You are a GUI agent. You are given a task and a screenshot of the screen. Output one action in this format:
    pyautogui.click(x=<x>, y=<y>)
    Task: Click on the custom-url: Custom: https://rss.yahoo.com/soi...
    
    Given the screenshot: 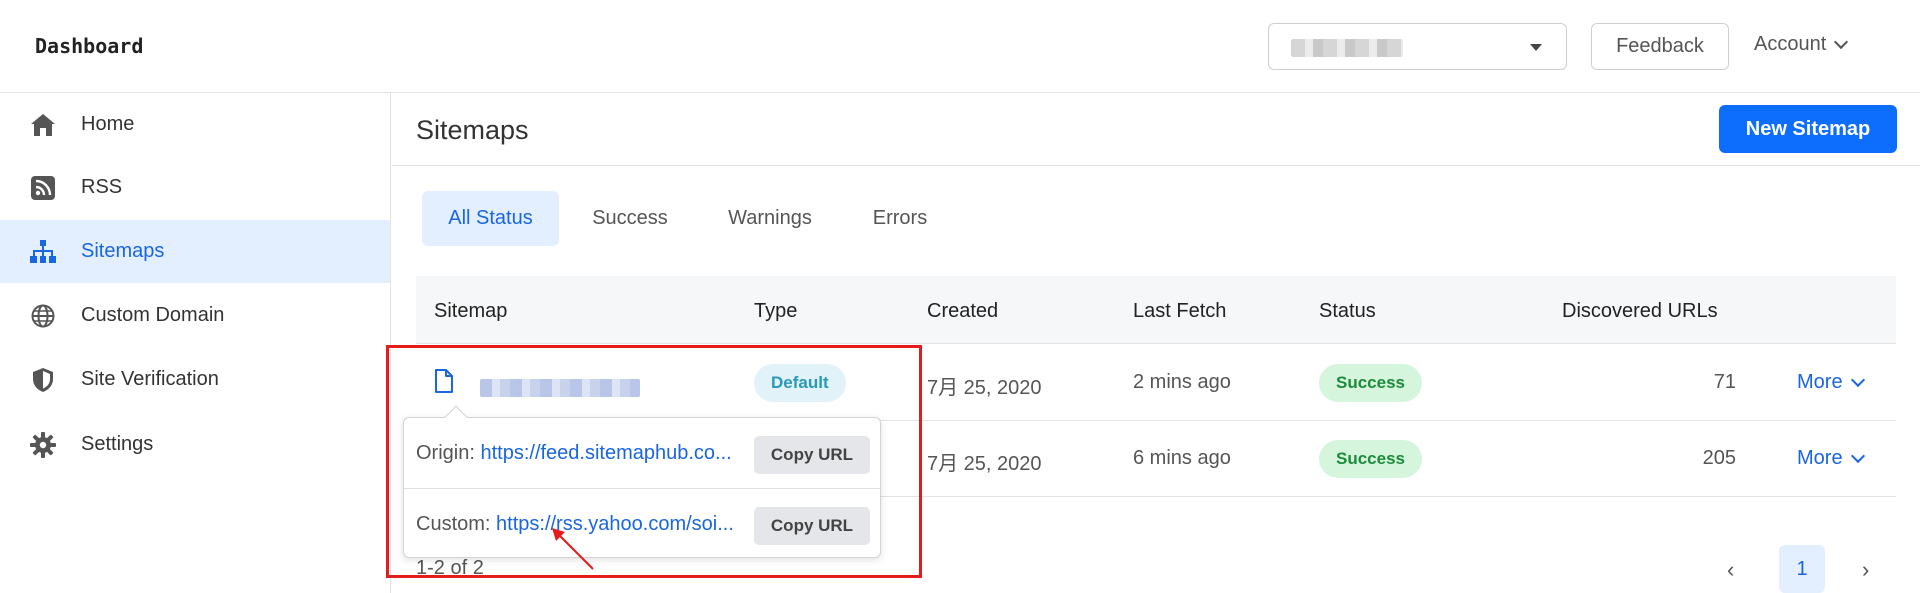 What is the action you would take?
    pyautogui.click(x=575, y=524)
    